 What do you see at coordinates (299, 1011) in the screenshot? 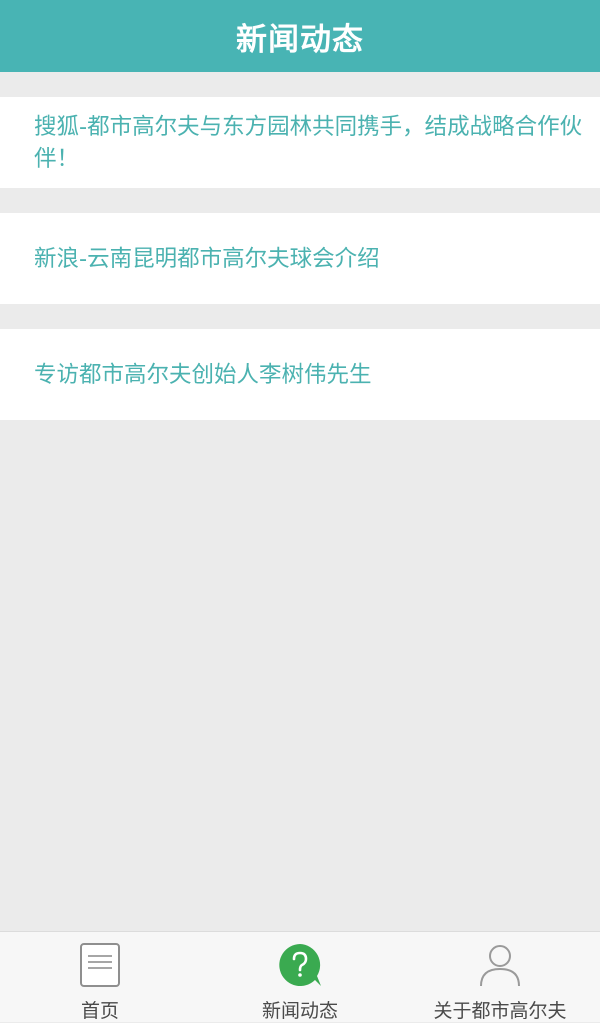
I see `tab-label: 新闻动态` at bounding box center [299, 1011].